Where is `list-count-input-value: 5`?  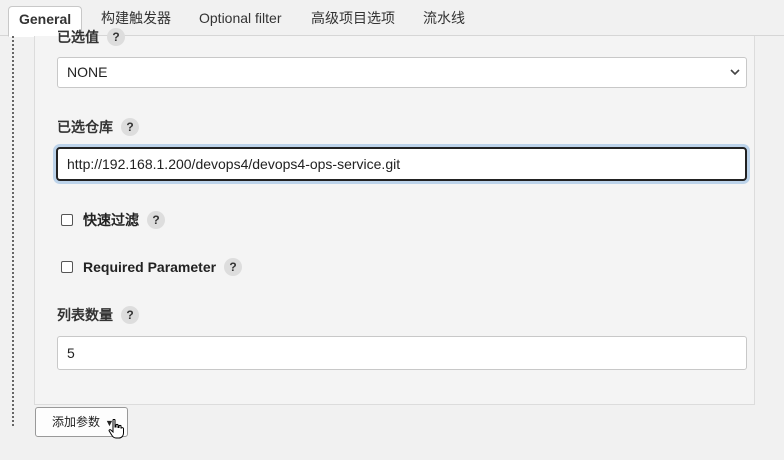 list-count-input-value: 5 is located at coordinates (71, 353).